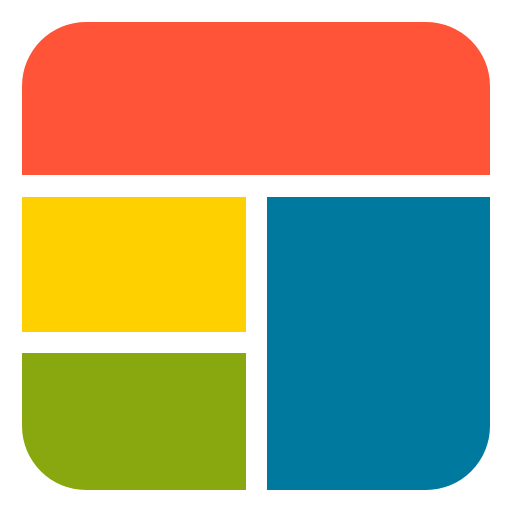  Describe the element at coordinates (134, 421) in the screenshot. I see `left-bottom-panel-tile` at that location.